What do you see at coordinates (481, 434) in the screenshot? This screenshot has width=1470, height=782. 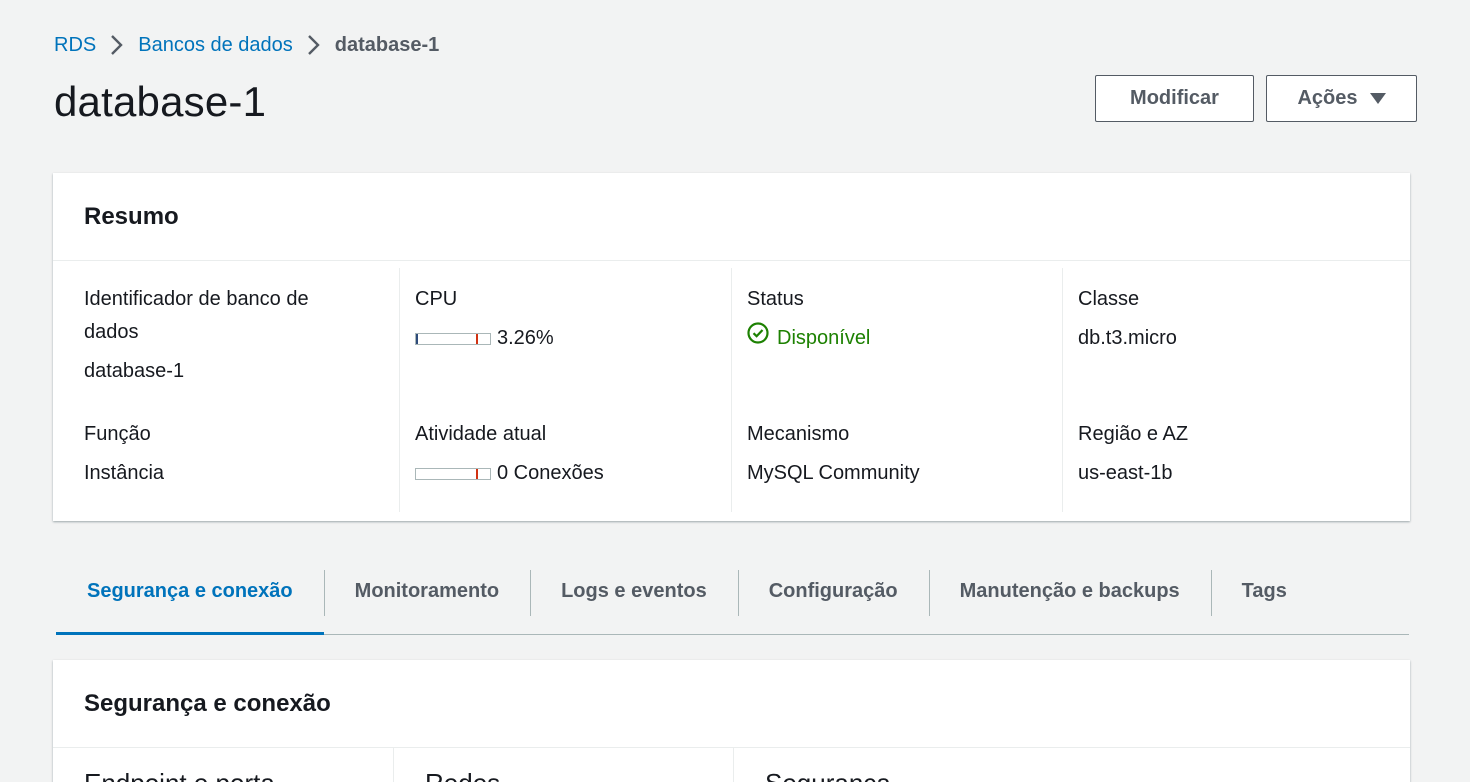 I see `activity-label: Atividade atual` at bounding box center [481, 434].